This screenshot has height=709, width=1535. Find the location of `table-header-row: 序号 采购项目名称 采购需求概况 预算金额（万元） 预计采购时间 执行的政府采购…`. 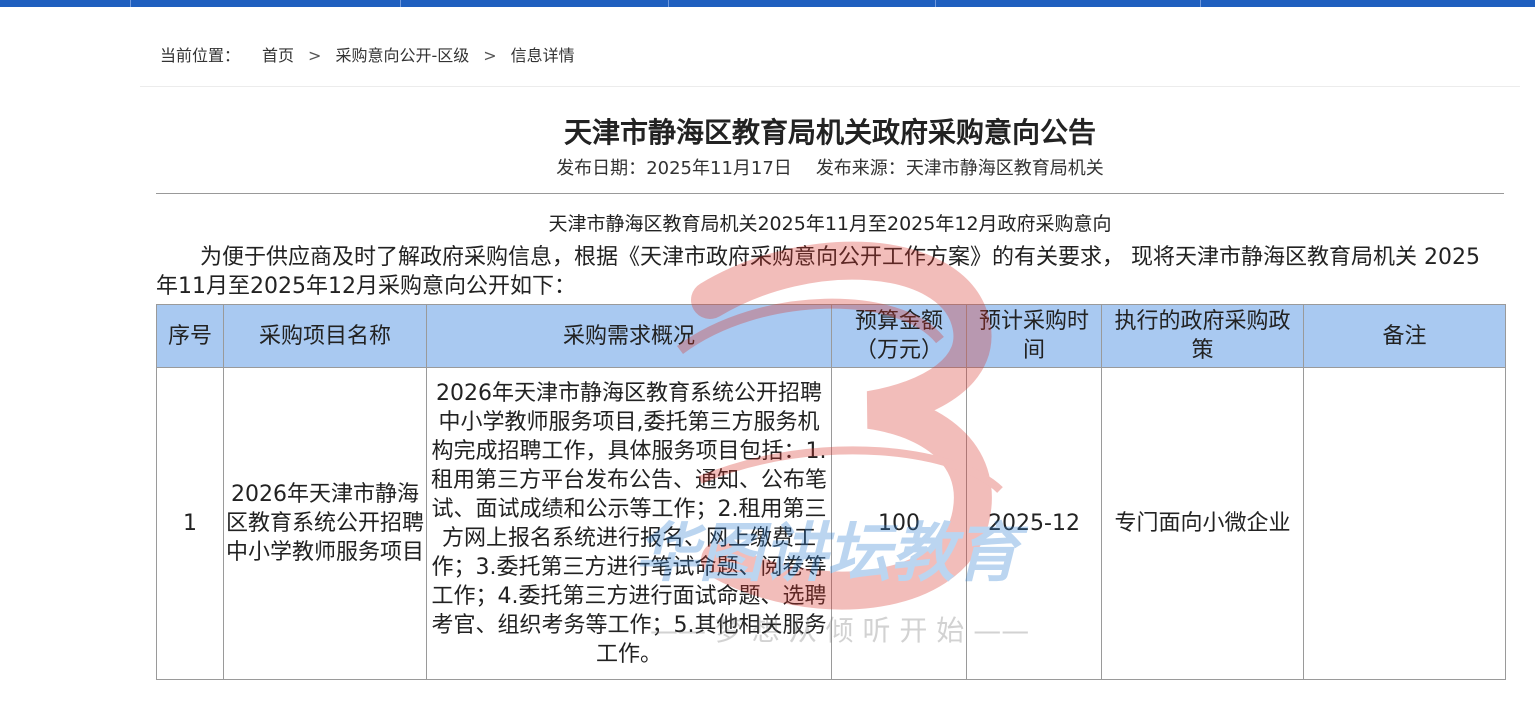

table-header-row: 序号 采购项目名称 采购需求概况 预算金额（万元） 预计采购时间 执行的政府采购… is located at coordinates (831, 336).